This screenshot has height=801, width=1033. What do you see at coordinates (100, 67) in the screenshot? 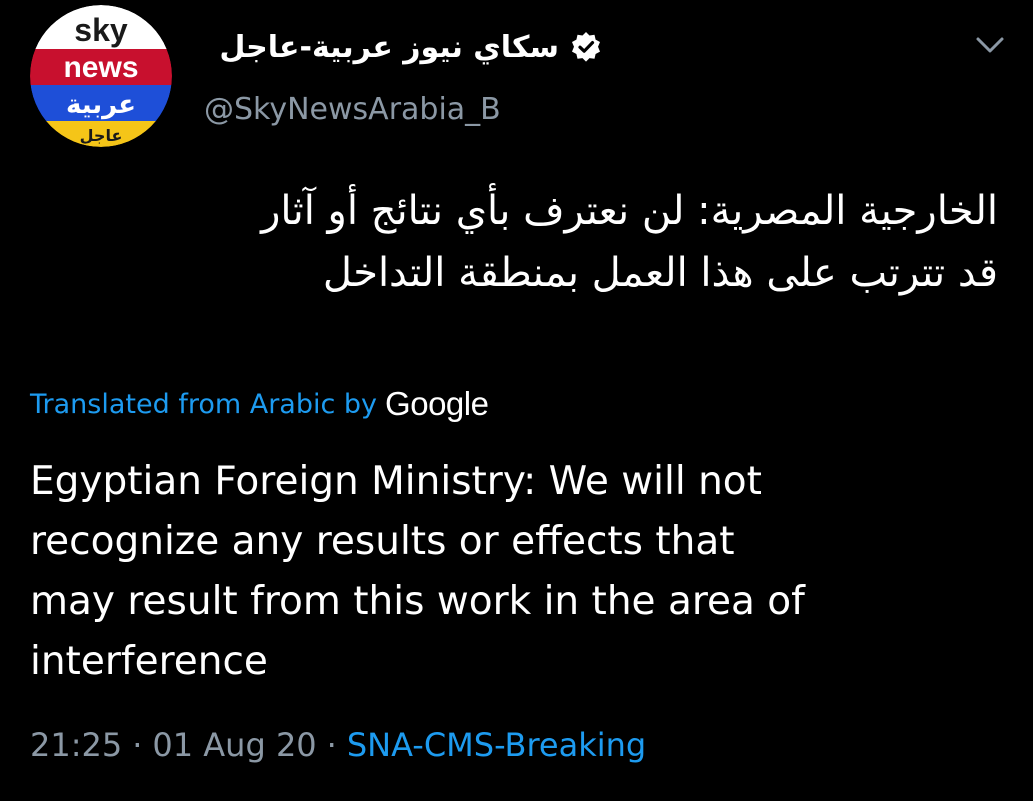
I see `logo-news-text: news` at bounding box center [100, 67].